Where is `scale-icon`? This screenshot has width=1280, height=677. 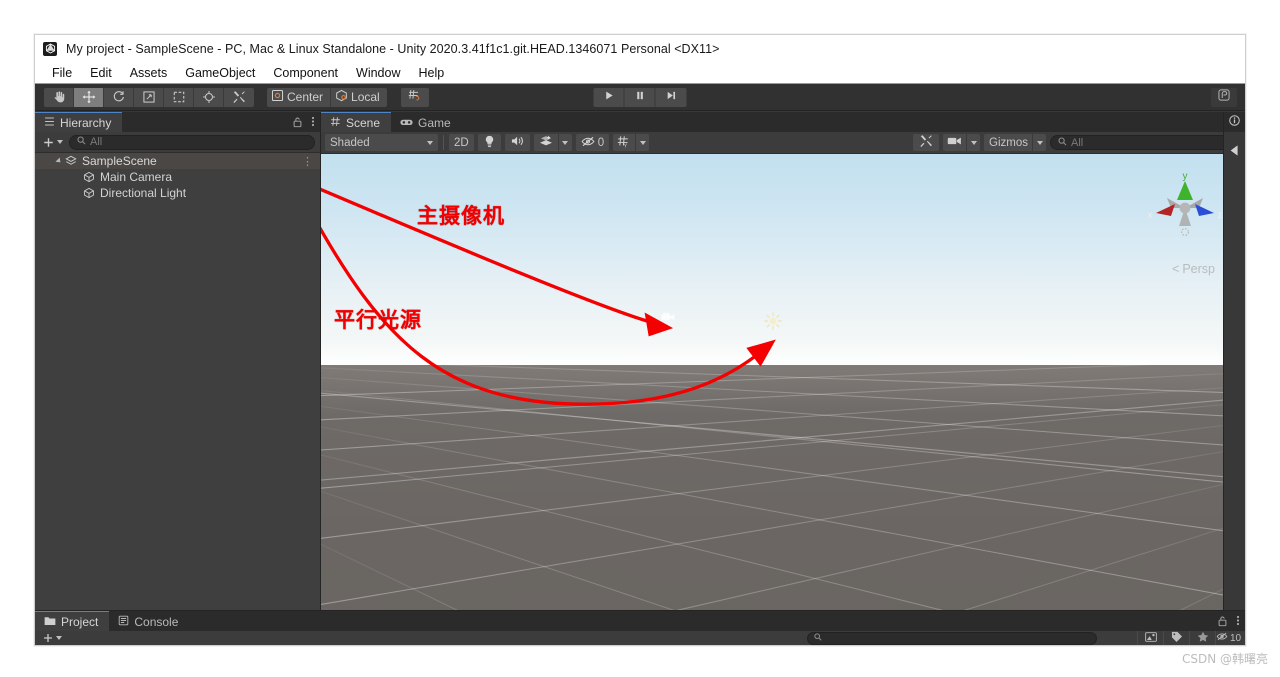
scale-icon is located at coordinates (149, 97).